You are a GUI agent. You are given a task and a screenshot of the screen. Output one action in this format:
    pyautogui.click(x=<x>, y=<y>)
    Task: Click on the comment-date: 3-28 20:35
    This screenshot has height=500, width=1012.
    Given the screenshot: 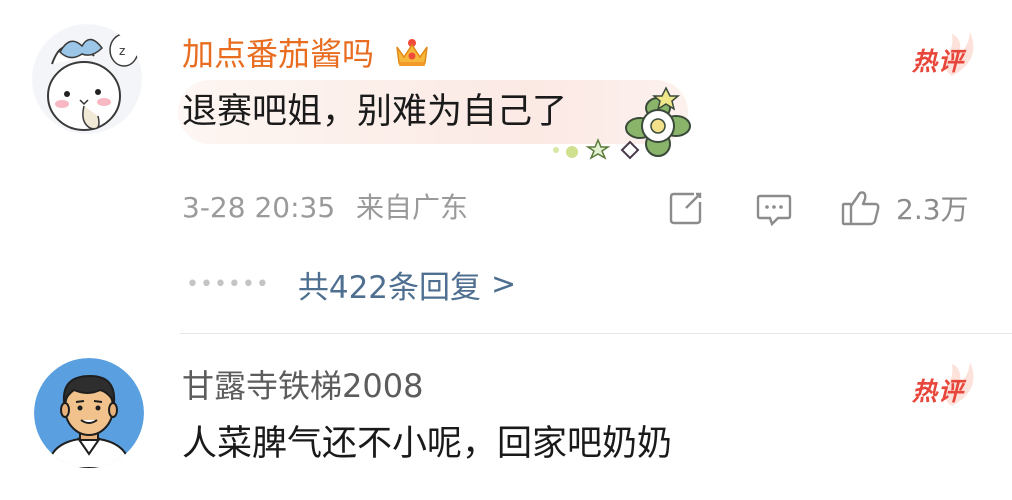 What is the action you would take?
    pyautogui.click(x=259, y=207)
    